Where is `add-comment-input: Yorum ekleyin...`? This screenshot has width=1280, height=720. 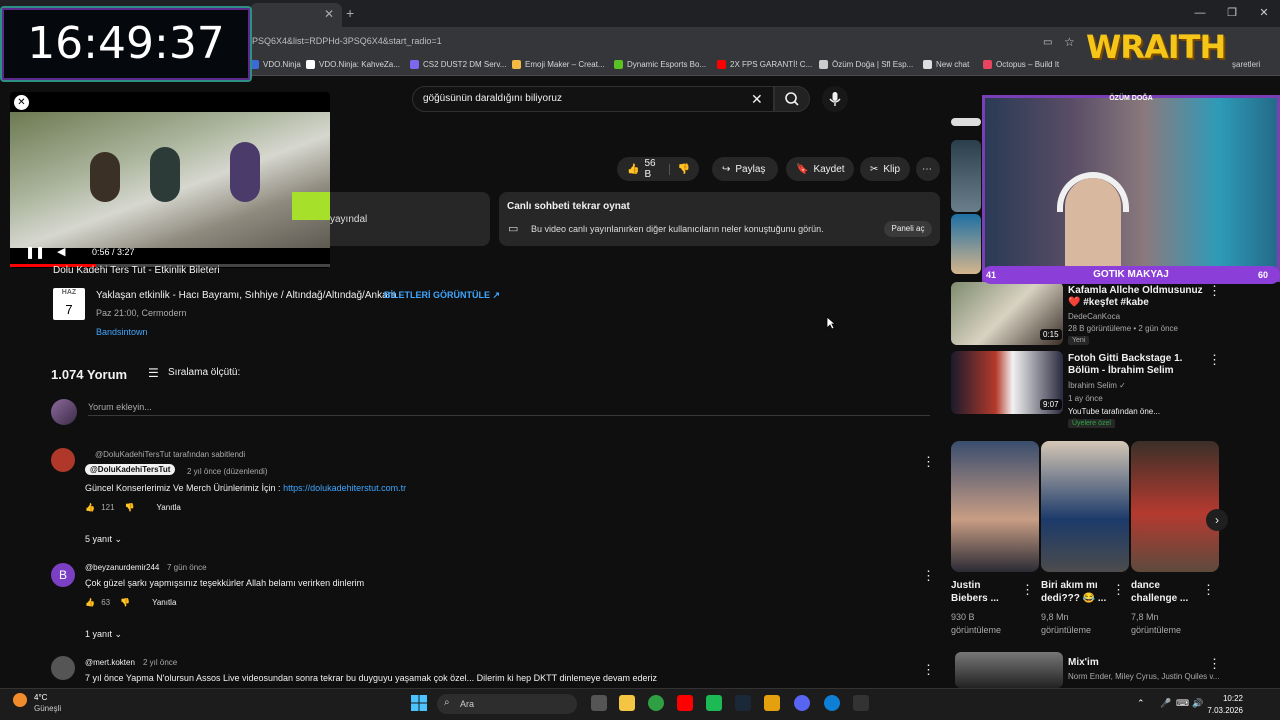 add-comment-input: Yorum ekleyin... is located at coordinates (120, 407).